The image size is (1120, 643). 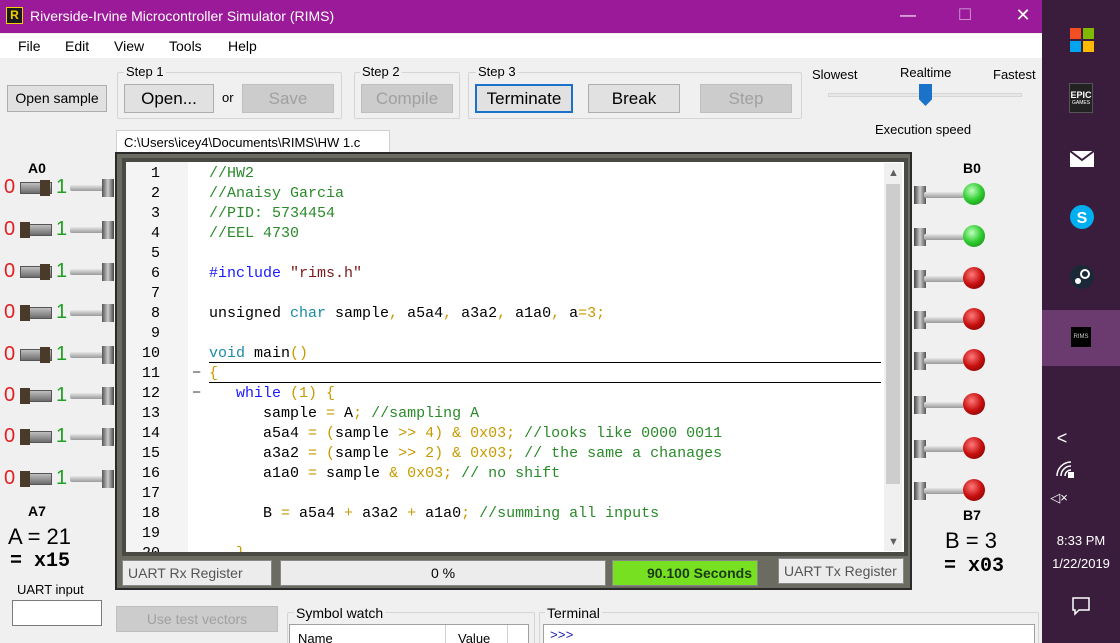 I want to click on wifi-icon, so click(x=1065, y=469).